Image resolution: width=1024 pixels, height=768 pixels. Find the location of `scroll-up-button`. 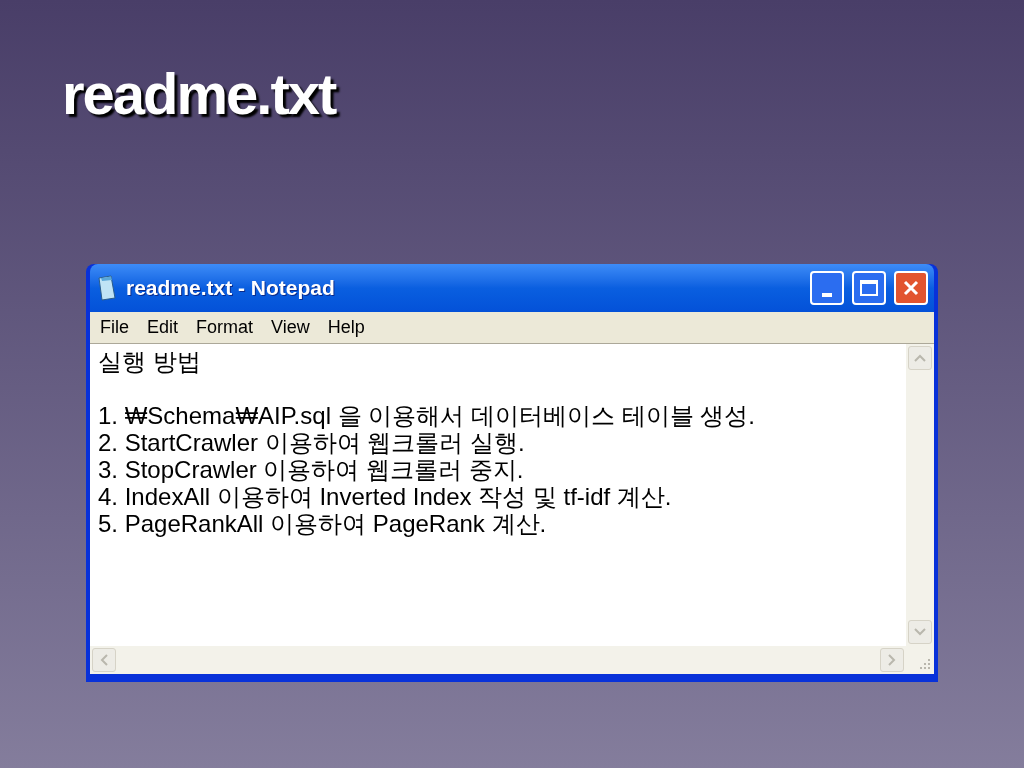

scroll-up-button is located at coordinates (920, 358).